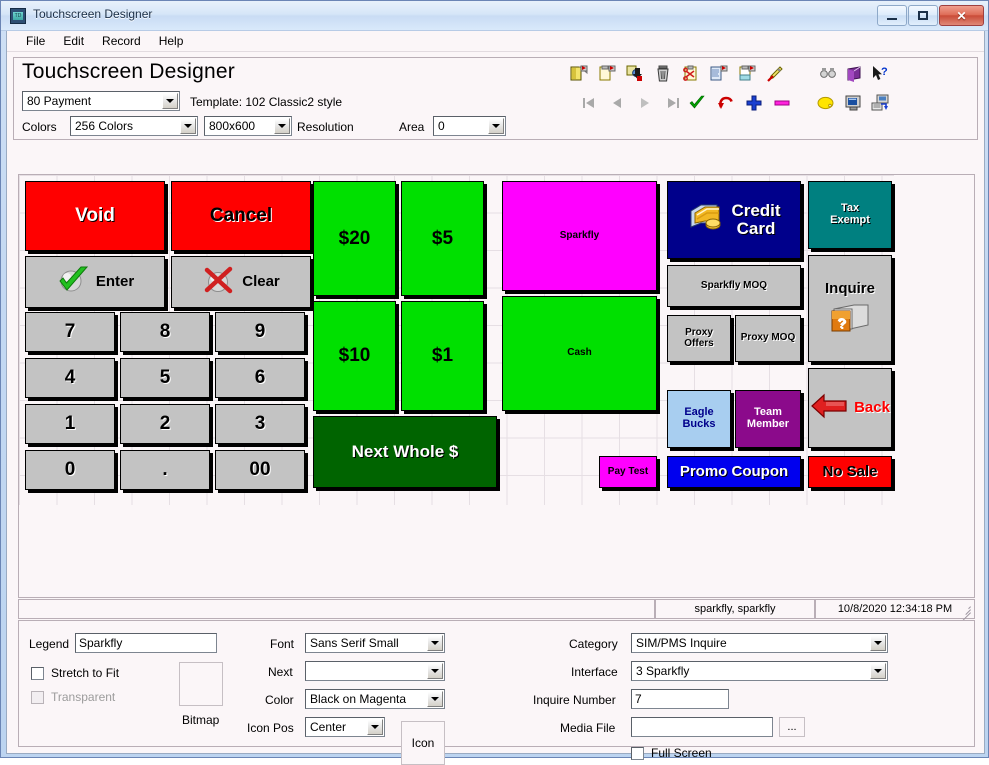  I want to click on save-record-icon, so click(635, 74).